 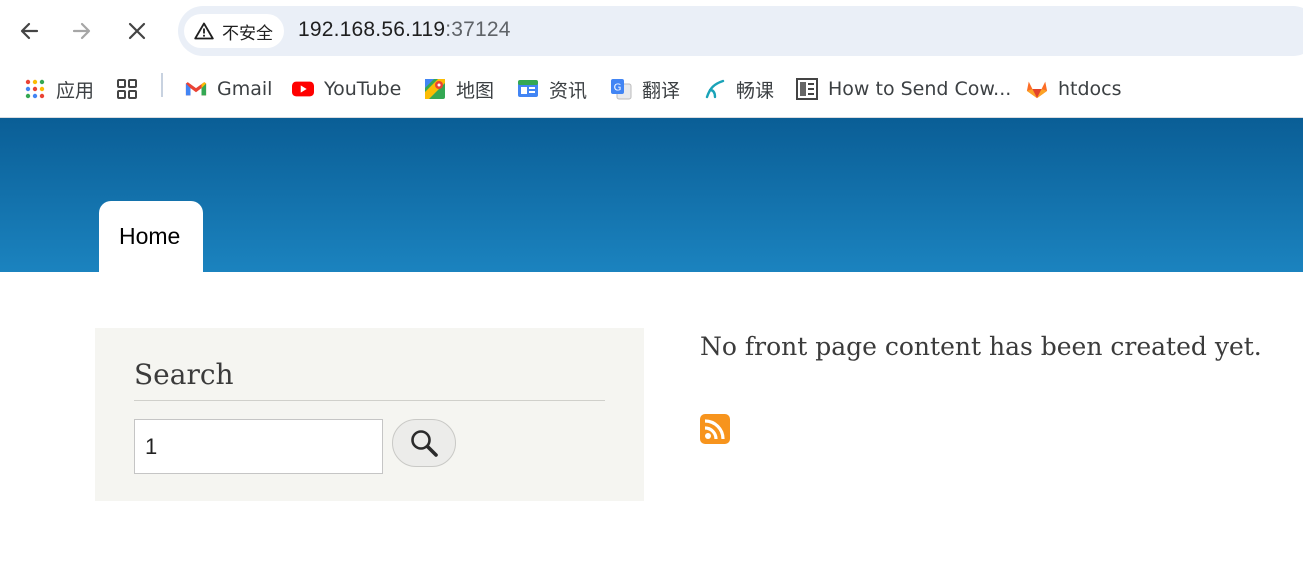 I want to click on youtube-icon, so click(x=303, y=89).